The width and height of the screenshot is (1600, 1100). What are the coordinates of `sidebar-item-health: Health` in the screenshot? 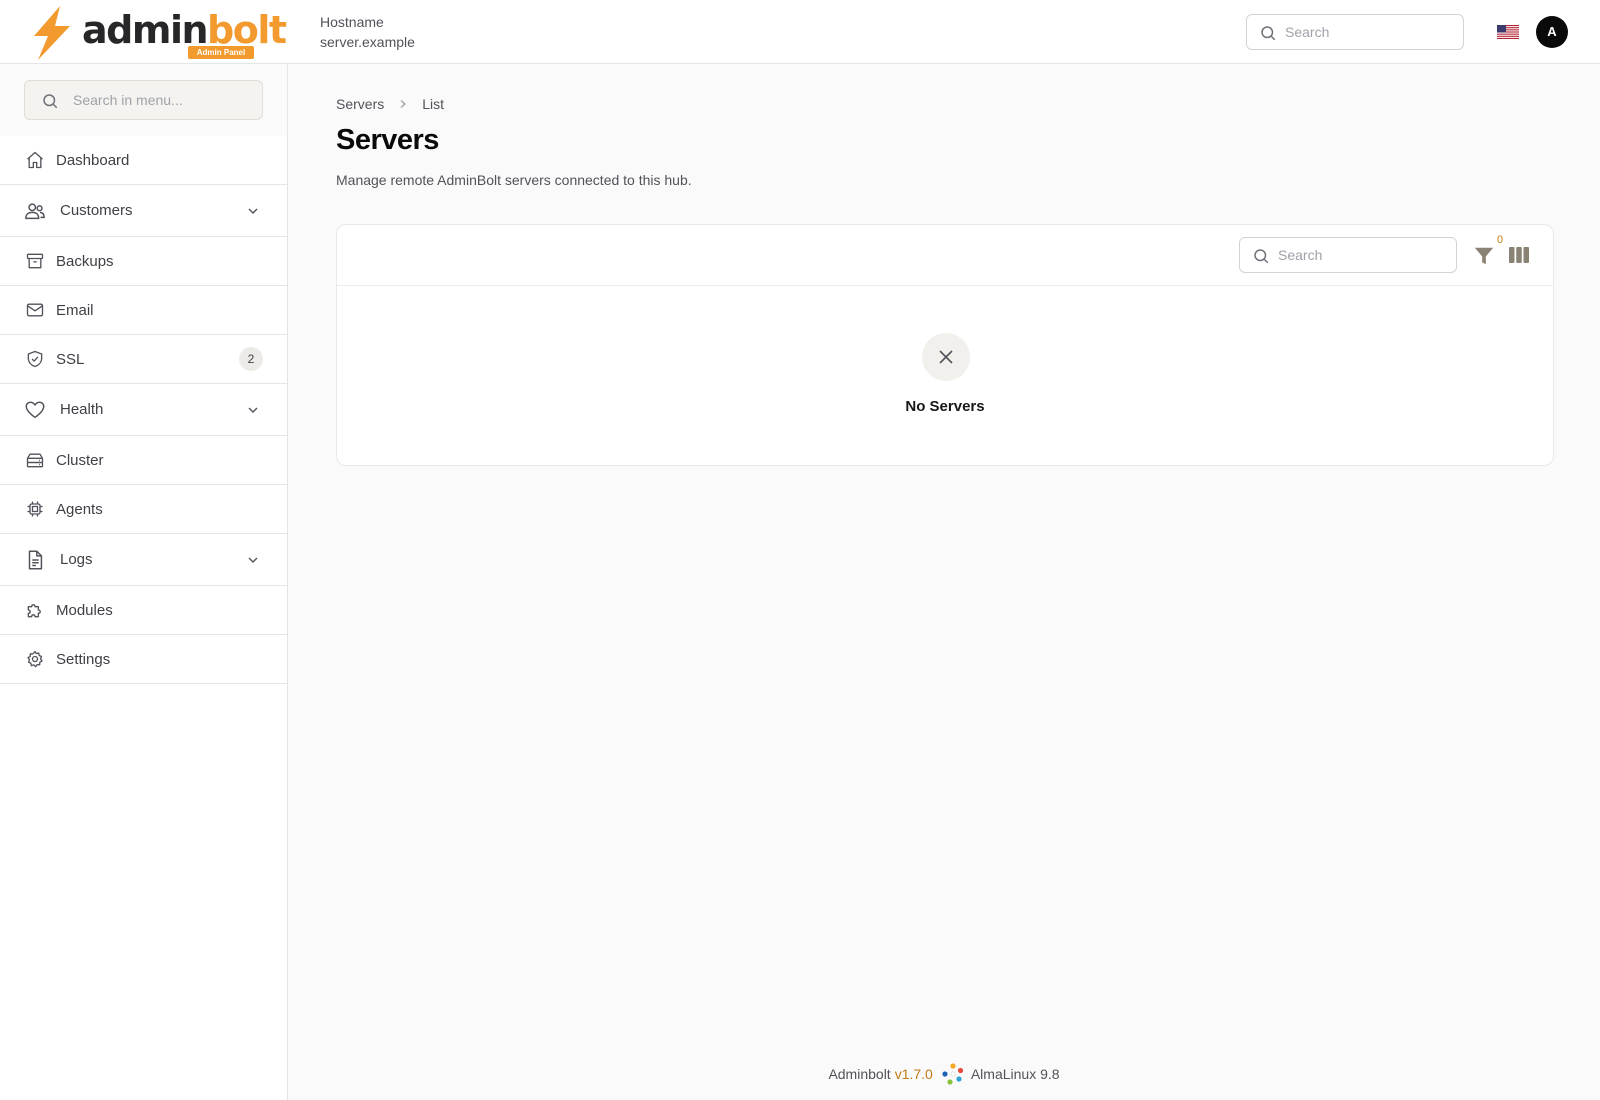 It's located at (143, 410).